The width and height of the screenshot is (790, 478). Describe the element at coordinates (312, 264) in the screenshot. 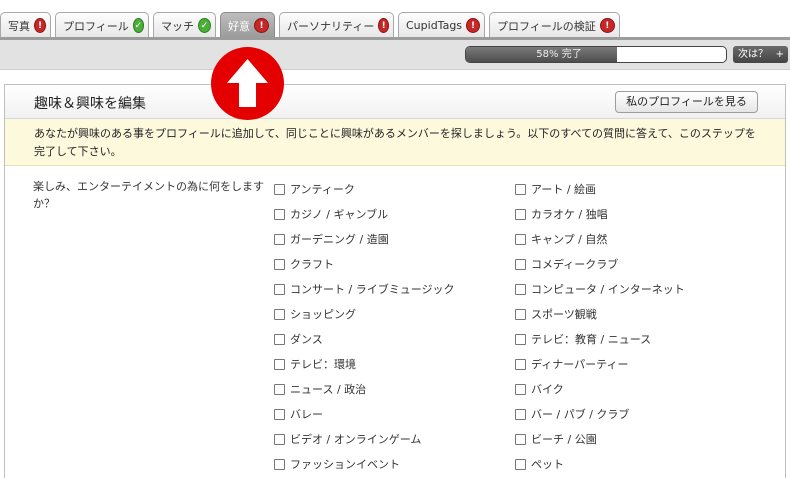

I see `interest-option-label: クラフト` at that location.